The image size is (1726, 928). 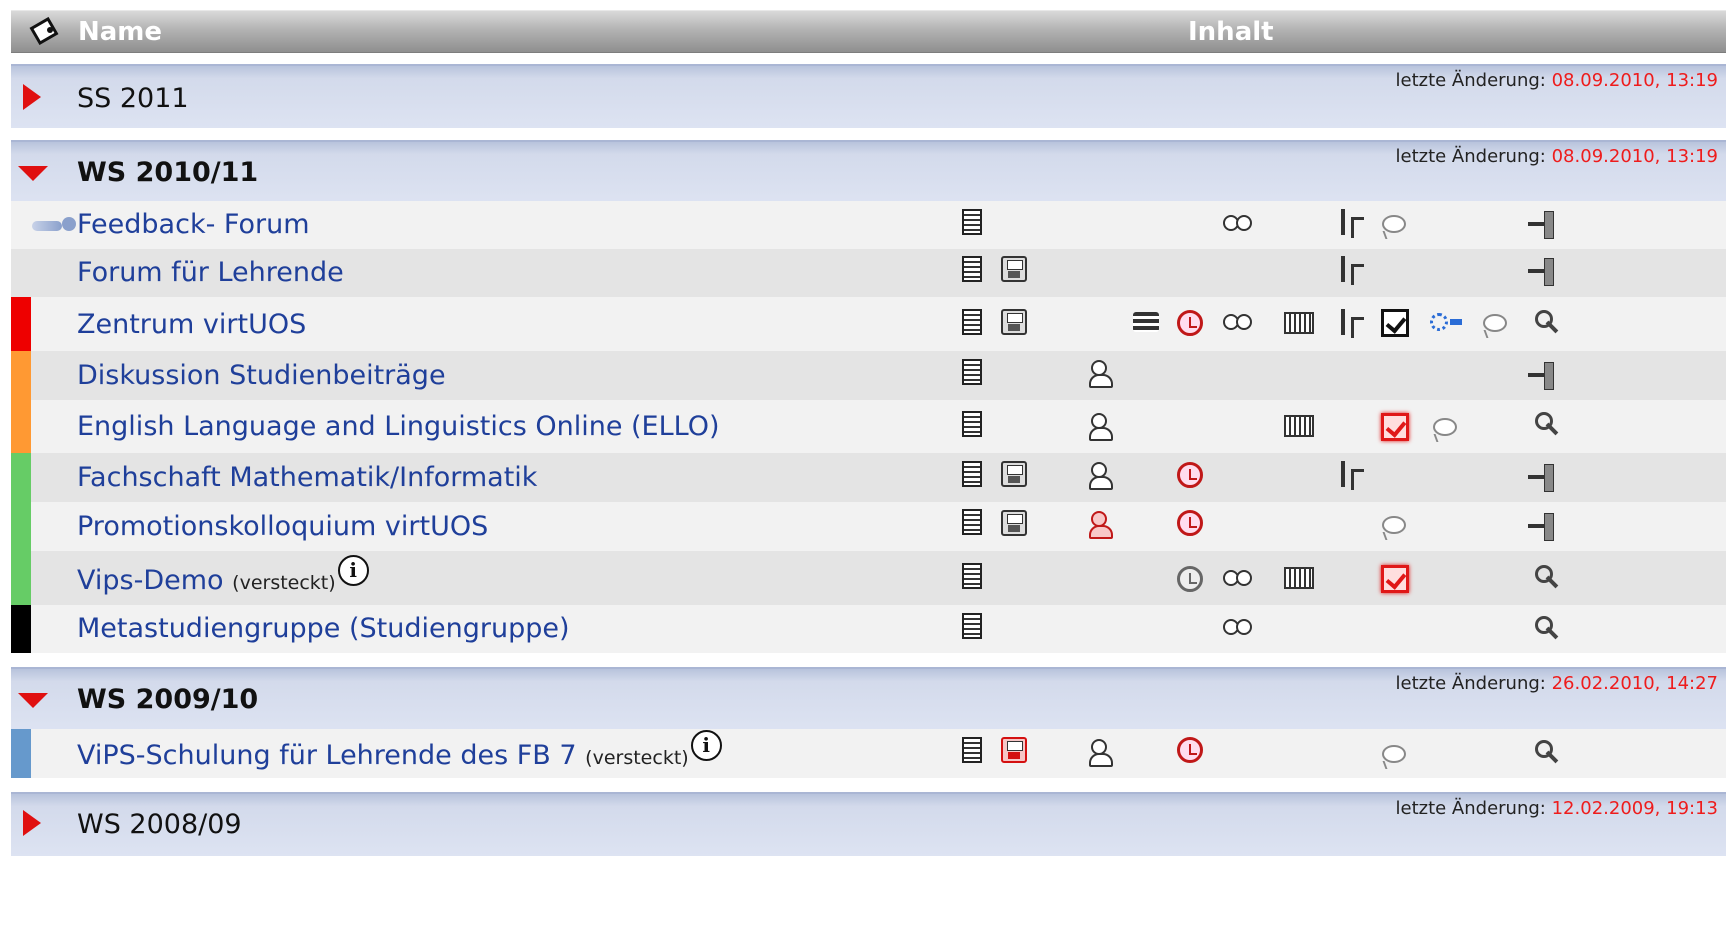 I want to click on course-row: Vips-Demo (versteckt)i, so click(x=868, y=578).